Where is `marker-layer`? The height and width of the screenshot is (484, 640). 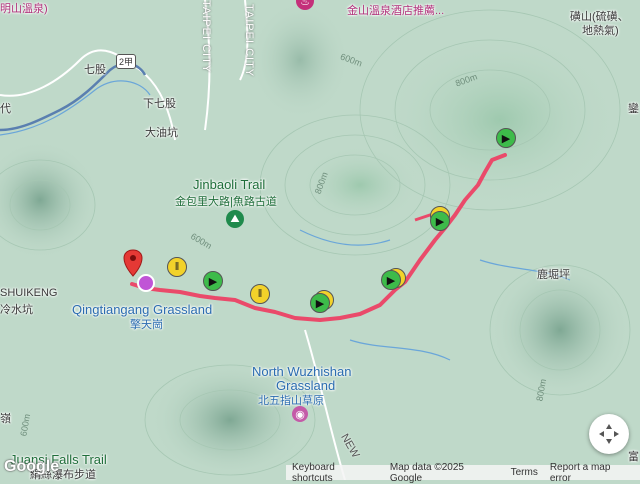
marker-layer is located at coordinates (139, 270).